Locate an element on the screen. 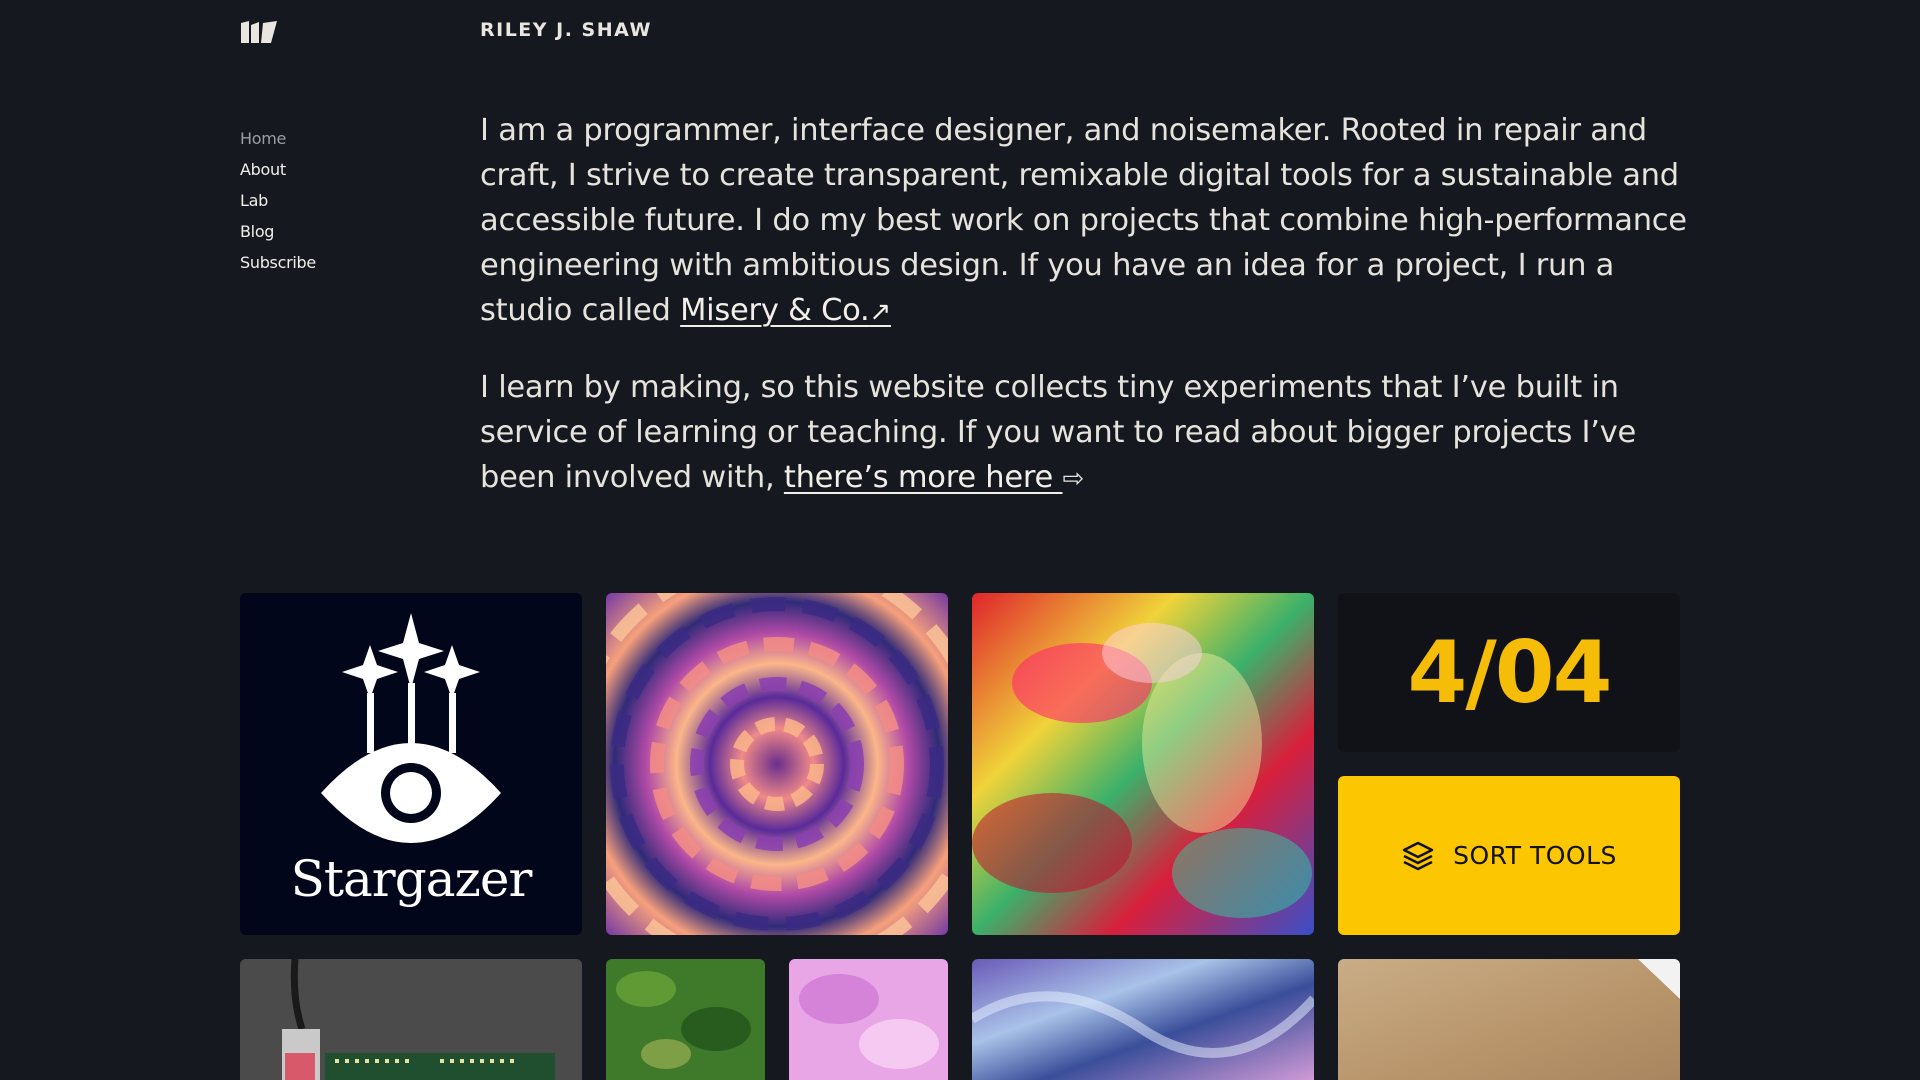 The image size is (1920, 1080). fluid-painting-image is located at coordinates (1143, 764).